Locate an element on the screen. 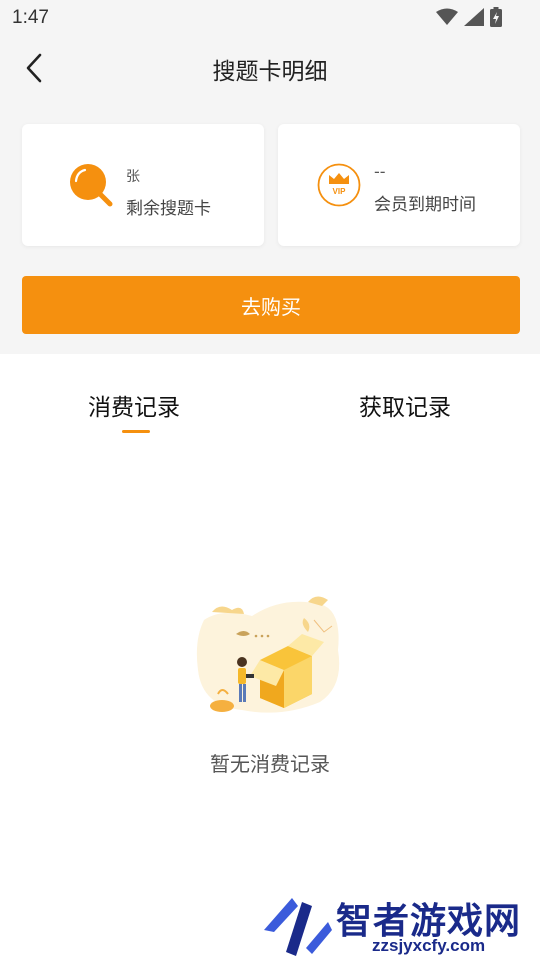  app-bar: 搜题卡明细 is located at coordinates (270, 69).